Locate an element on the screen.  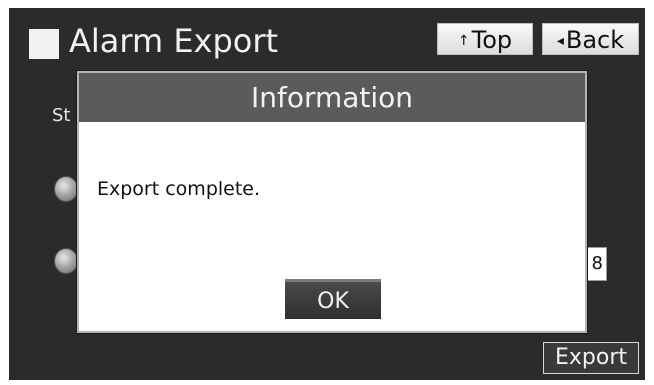
page-title: Alarm Export is located at coordinates (174, 41).